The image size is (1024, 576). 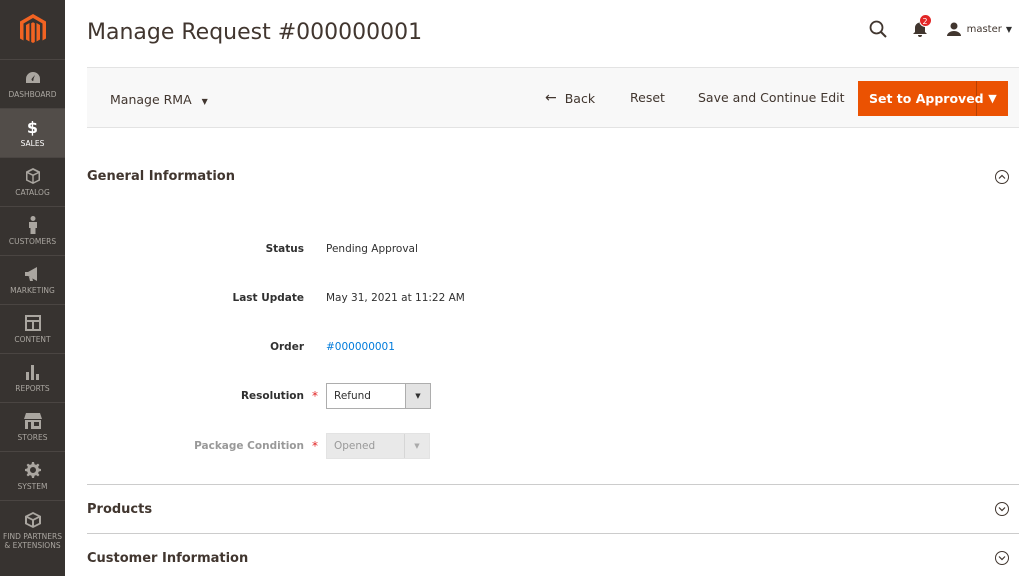 What do you see at coordinates (168, 558) in the screenshot?
I see `customer-information-title: Customer Information` at bounding box center [168, 558].